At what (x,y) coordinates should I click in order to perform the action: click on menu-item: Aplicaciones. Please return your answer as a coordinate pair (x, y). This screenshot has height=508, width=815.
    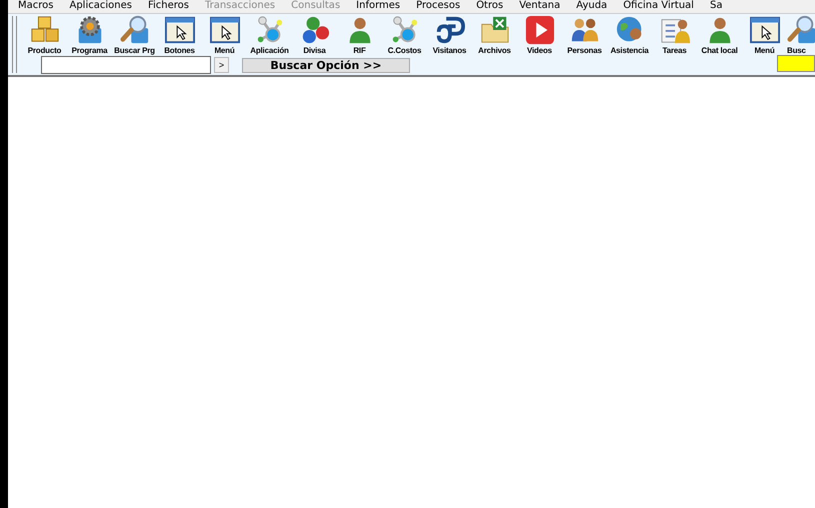
    Looking at the image, I should click on (100, 6).